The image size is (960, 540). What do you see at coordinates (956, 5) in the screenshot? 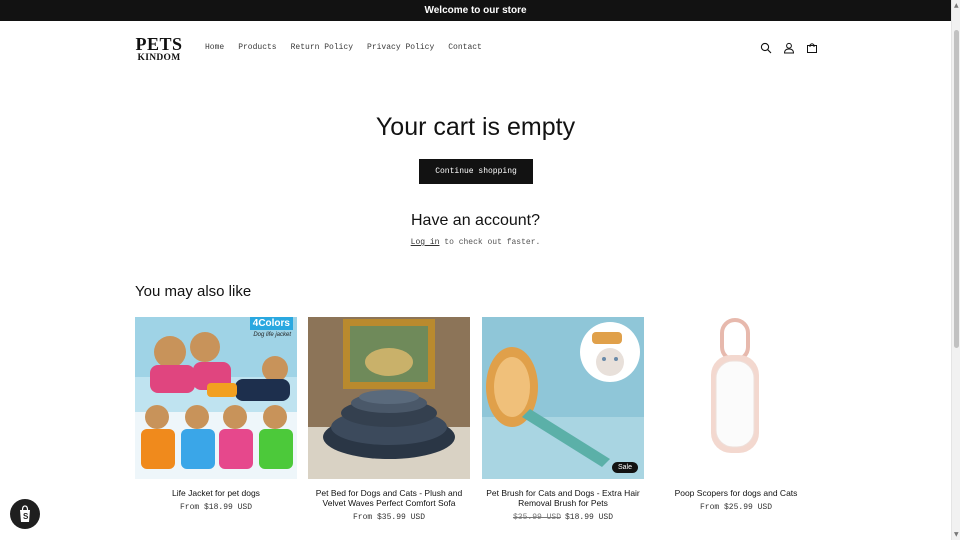
I see `scroll-up-icon: ▲` at bounding box center [956, 5].